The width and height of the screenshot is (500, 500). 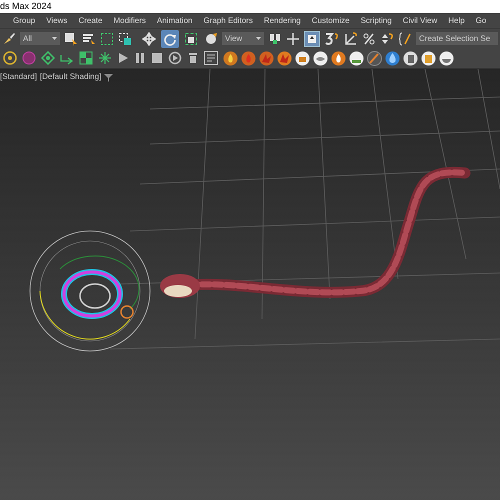 What do you see at coordinates (157, 58) in the screenshot?
I see `stop-icon` at bounding box center [157, 58].